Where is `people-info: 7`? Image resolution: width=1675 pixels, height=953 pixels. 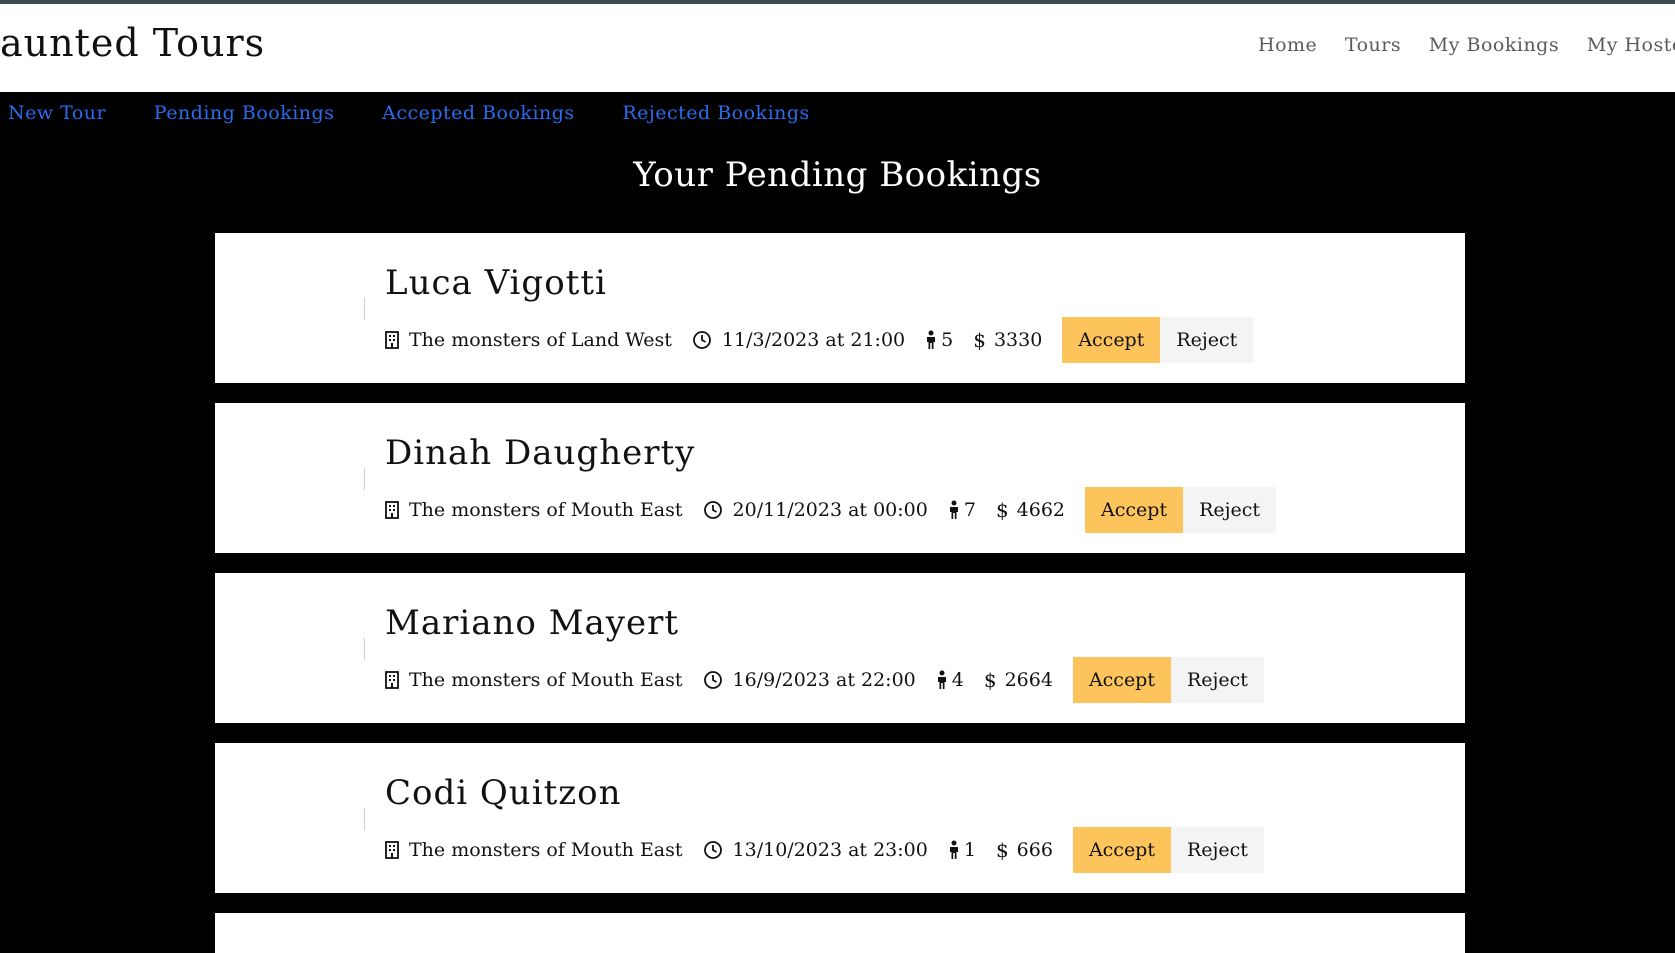
people-info: 7 is located at coordinates (962, 510).